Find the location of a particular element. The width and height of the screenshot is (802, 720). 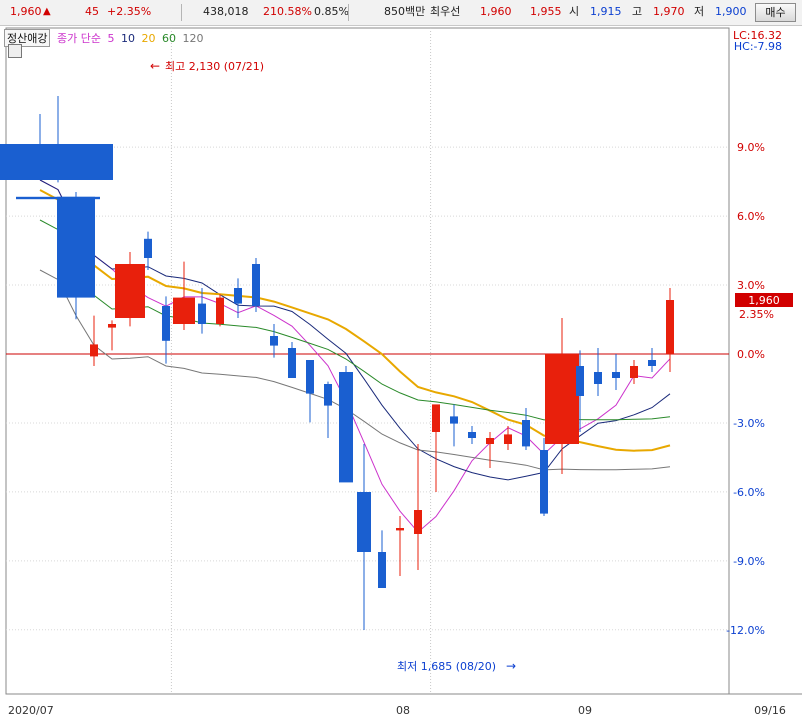

ma-label: 종가 단순 is located at coordinates (78, 38).